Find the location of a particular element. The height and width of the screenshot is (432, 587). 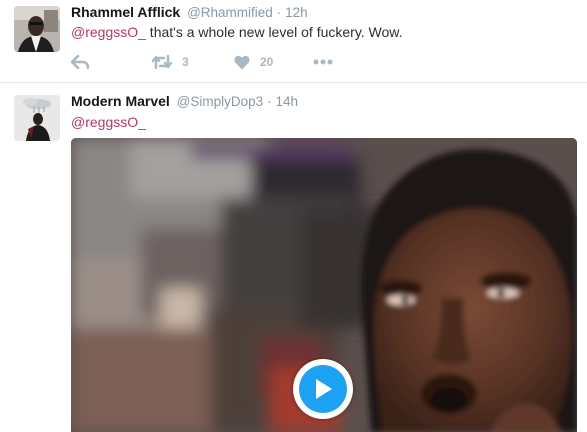

tweet-text: @reggssO_ is located at coordinates (108, 122).